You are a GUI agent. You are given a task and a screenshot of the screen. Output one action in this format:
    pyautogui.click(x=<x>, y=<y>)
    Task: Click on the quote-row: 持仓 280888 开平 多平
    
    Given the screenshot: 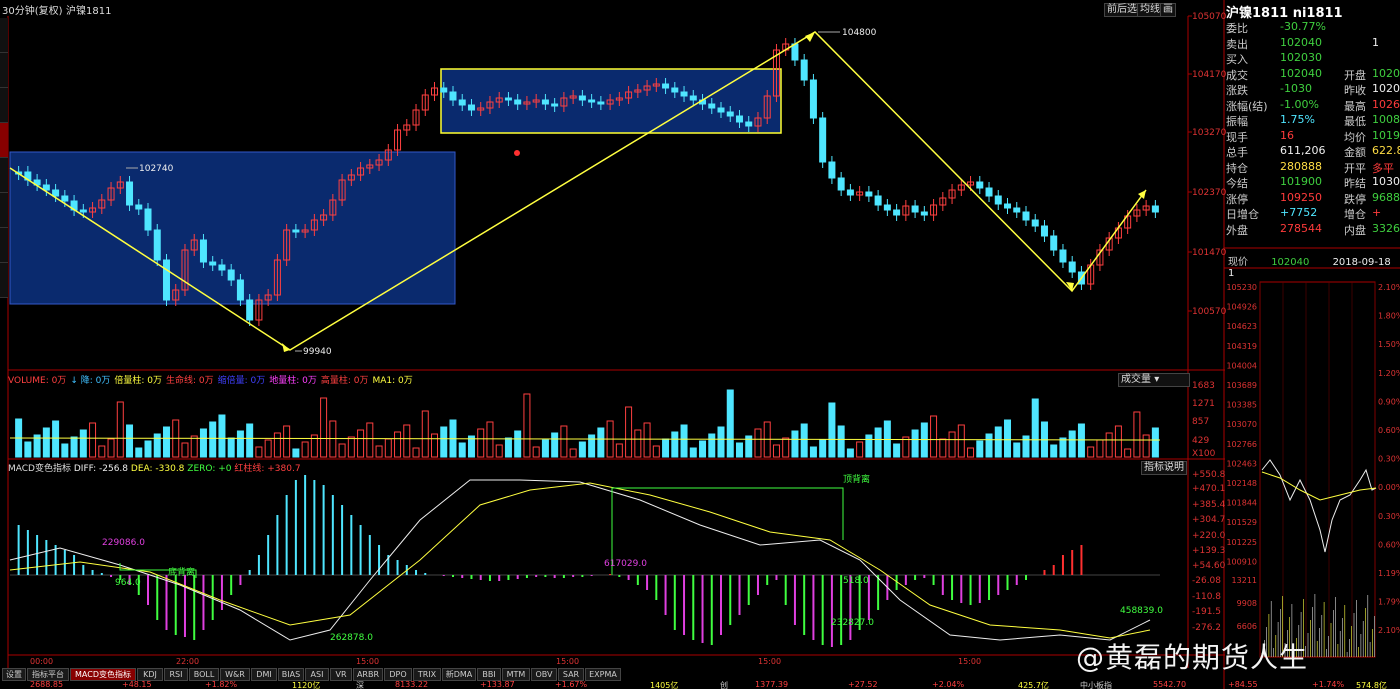 What is the action you would take?
    pyautogui.click(x=1313, y=167)
    